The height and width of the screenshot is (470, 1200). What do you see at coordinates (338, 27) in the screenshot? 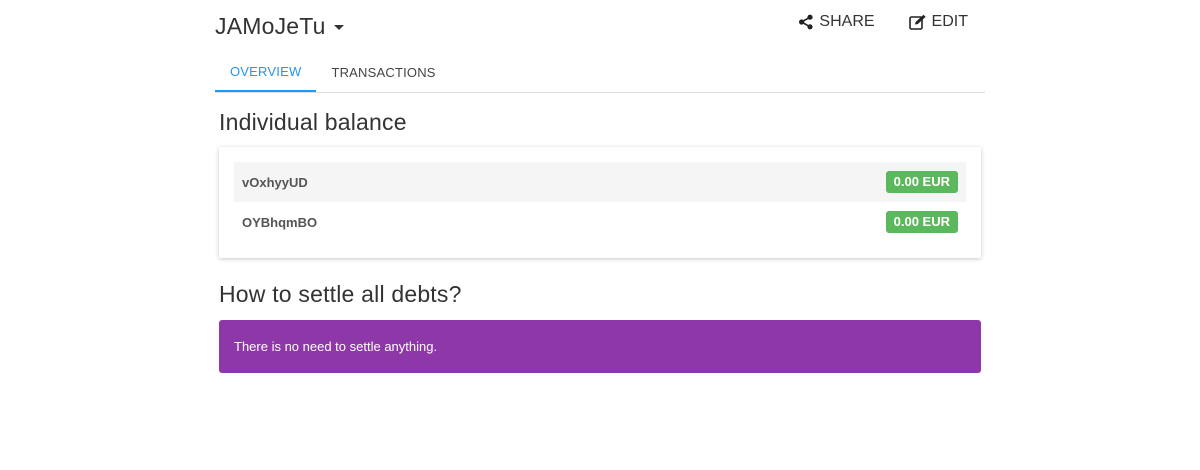
I see `caret-down-icon` at bounding box center [338, 27].